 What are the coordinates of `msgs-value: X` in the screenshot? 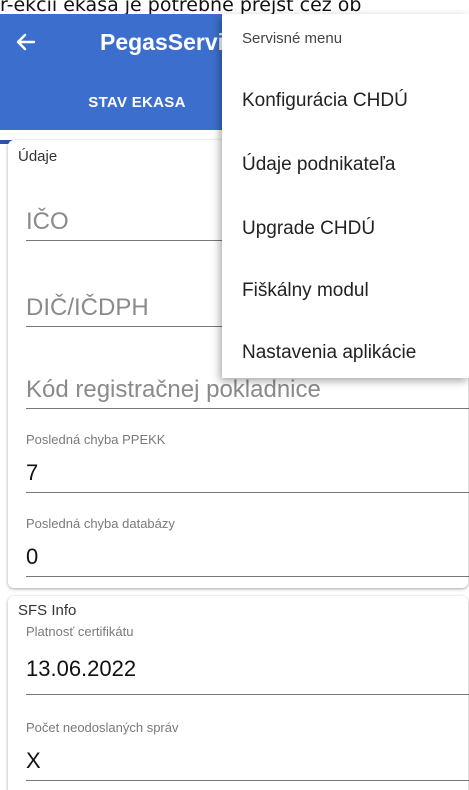 It's located at (33, 760).